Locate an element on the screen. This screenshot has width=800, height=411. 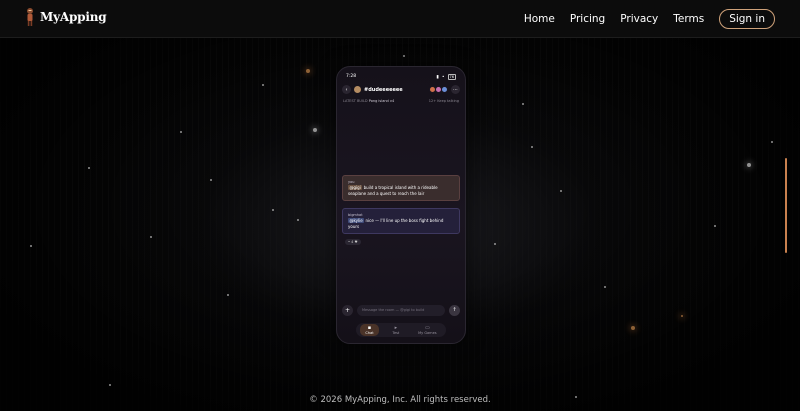
tab-label: Test is located at coordinates (396, 333).